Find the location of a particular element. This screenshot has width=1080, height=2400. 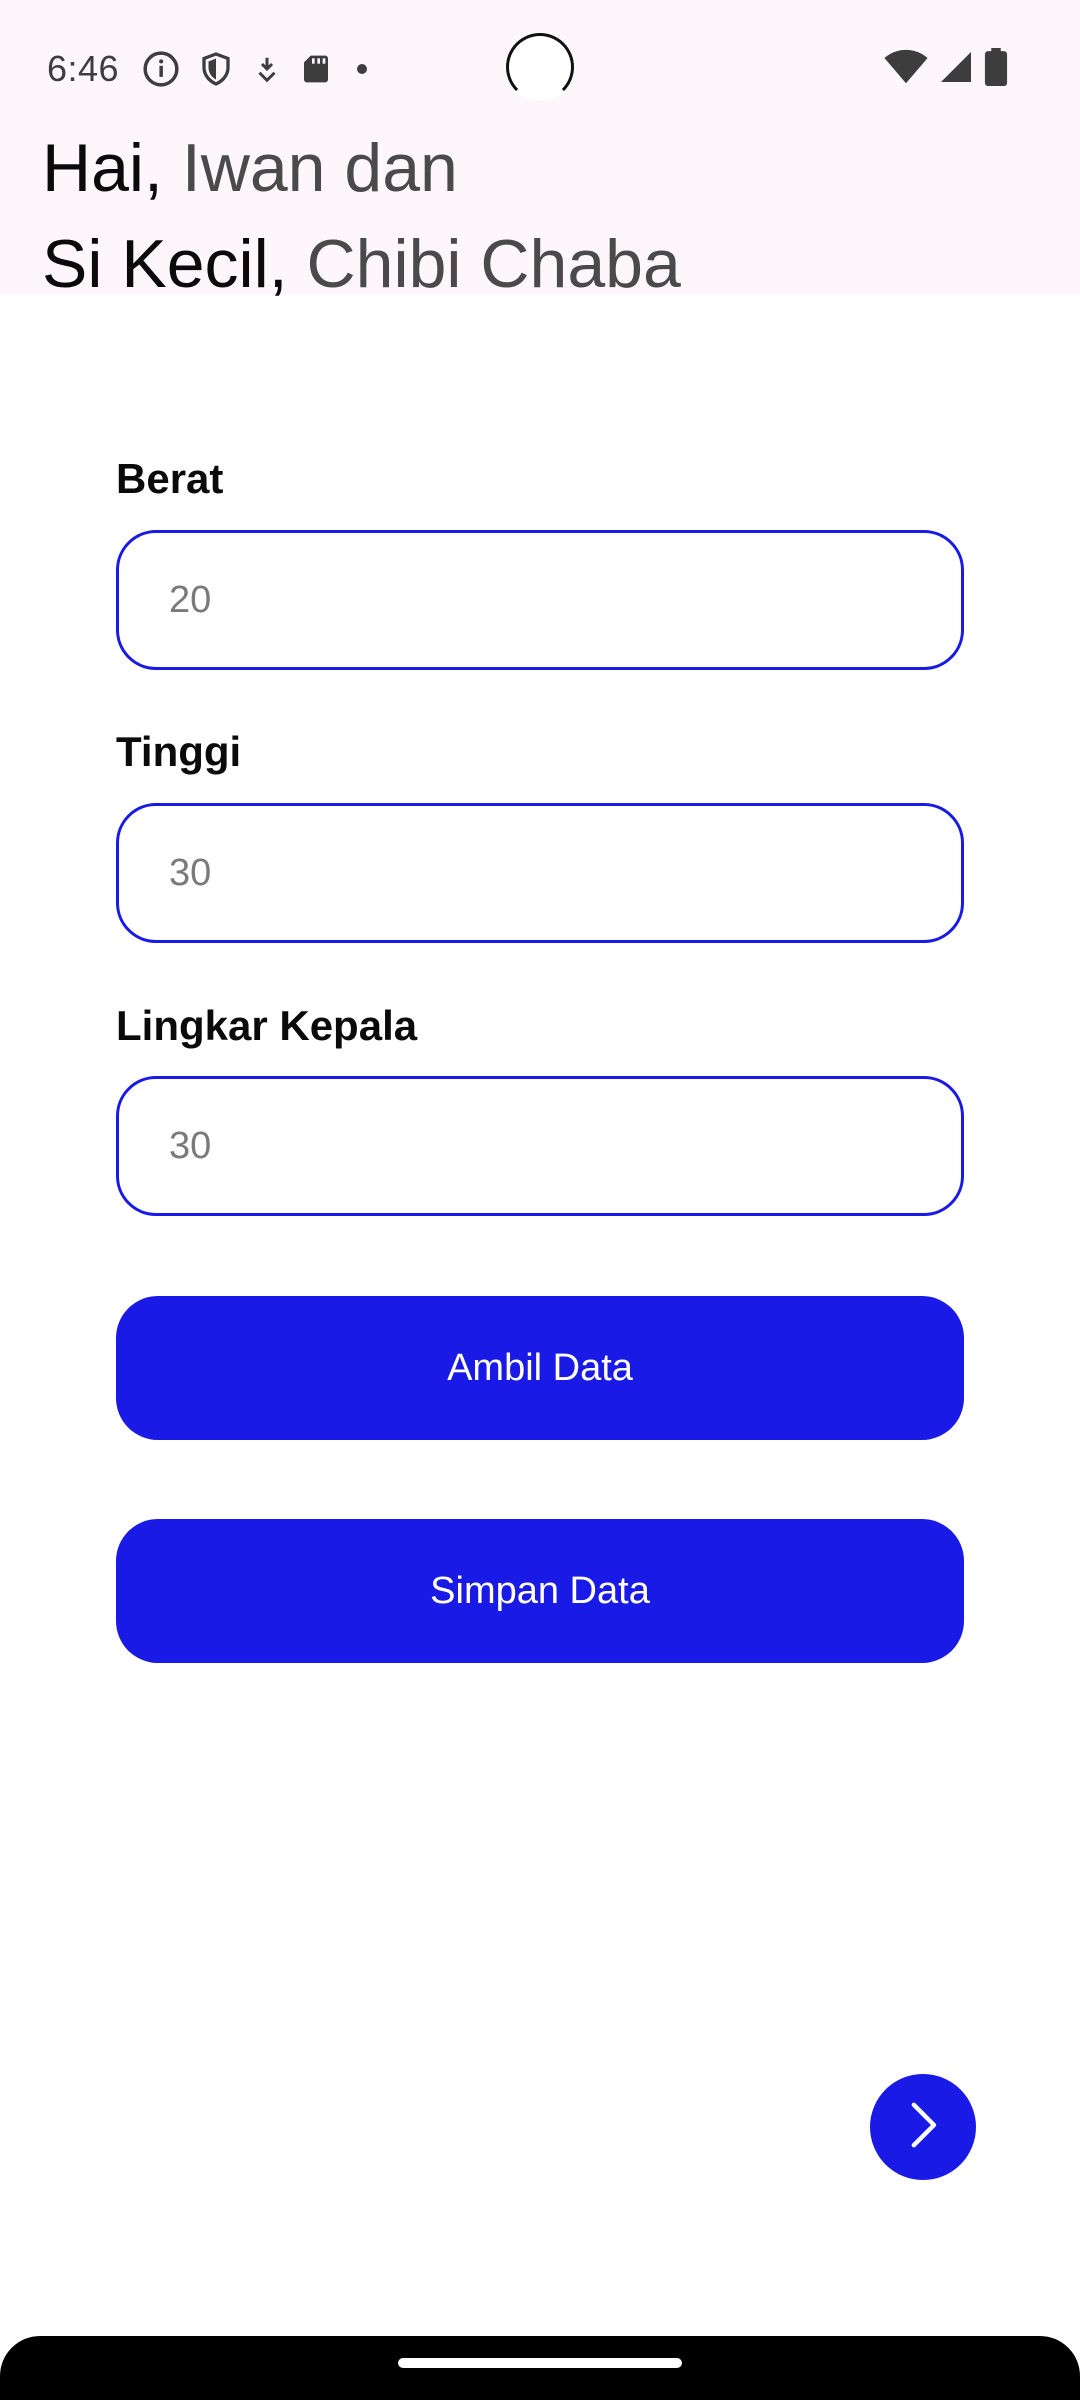

greeting-child-label: Si Kecil, is located at coordinates (165, 264).